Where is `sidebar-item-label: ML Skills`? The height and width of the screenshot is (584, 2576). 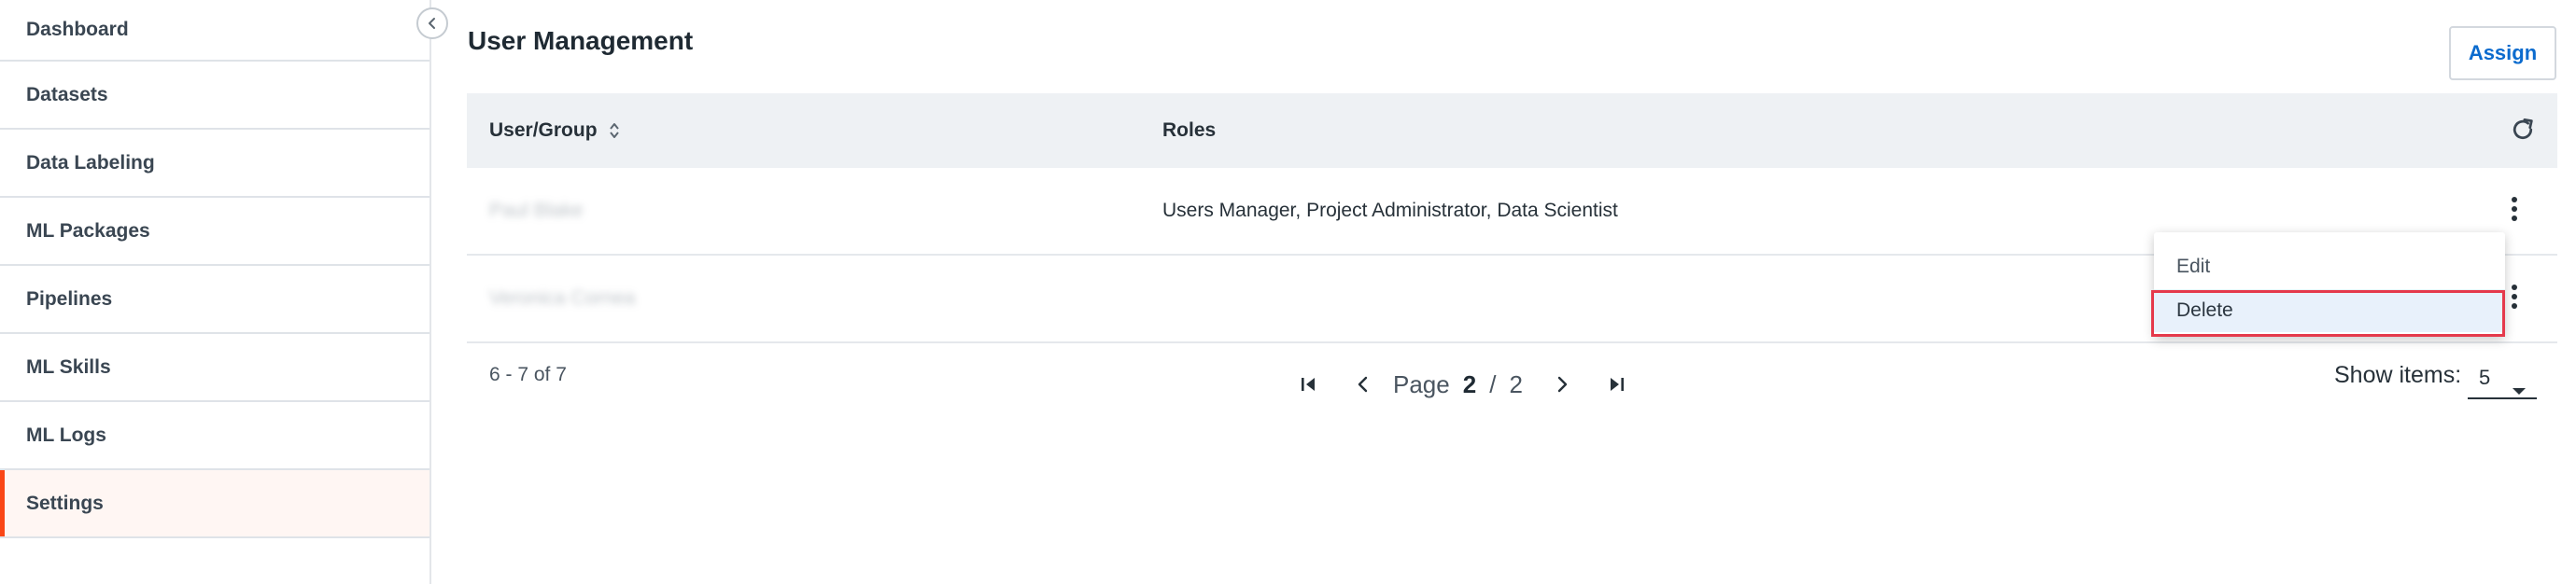 sidebar-item-label: ML Skills is located at coordinates (68, 366).